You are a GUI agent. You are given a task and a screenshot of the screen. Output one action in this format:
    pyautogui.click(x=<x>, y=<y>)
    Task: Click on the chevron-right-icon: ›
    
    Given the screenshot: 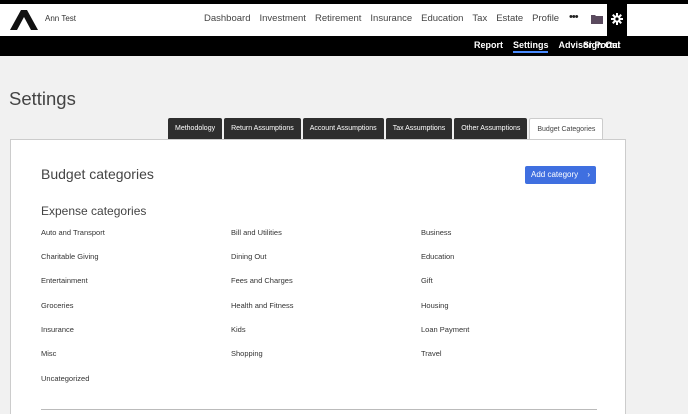 What is the action you would take?
    pyautogui.click(x=588, y=174)
    